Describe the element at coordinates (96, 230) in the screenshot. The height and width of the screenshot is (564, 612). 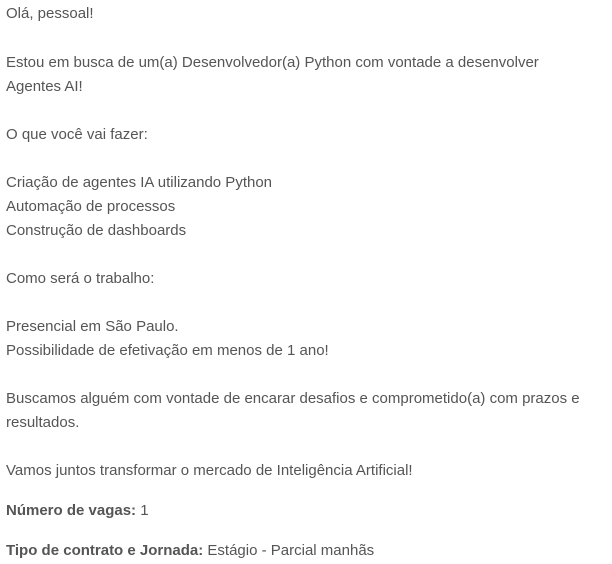
I see `task-item: Construção de dashboards` at that location.